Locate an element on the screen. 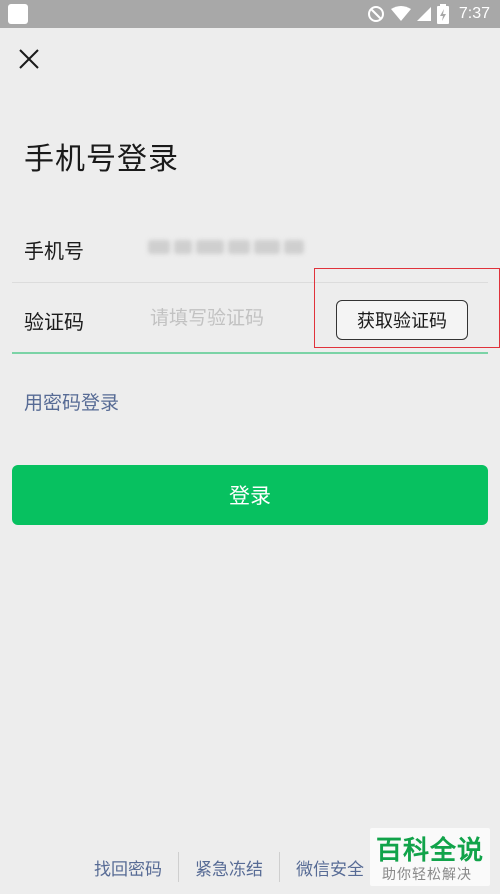 This screenshot has width=500, height=894. emergency-freeze-link: 紧急冻结 is located at coordinates (229, 867).